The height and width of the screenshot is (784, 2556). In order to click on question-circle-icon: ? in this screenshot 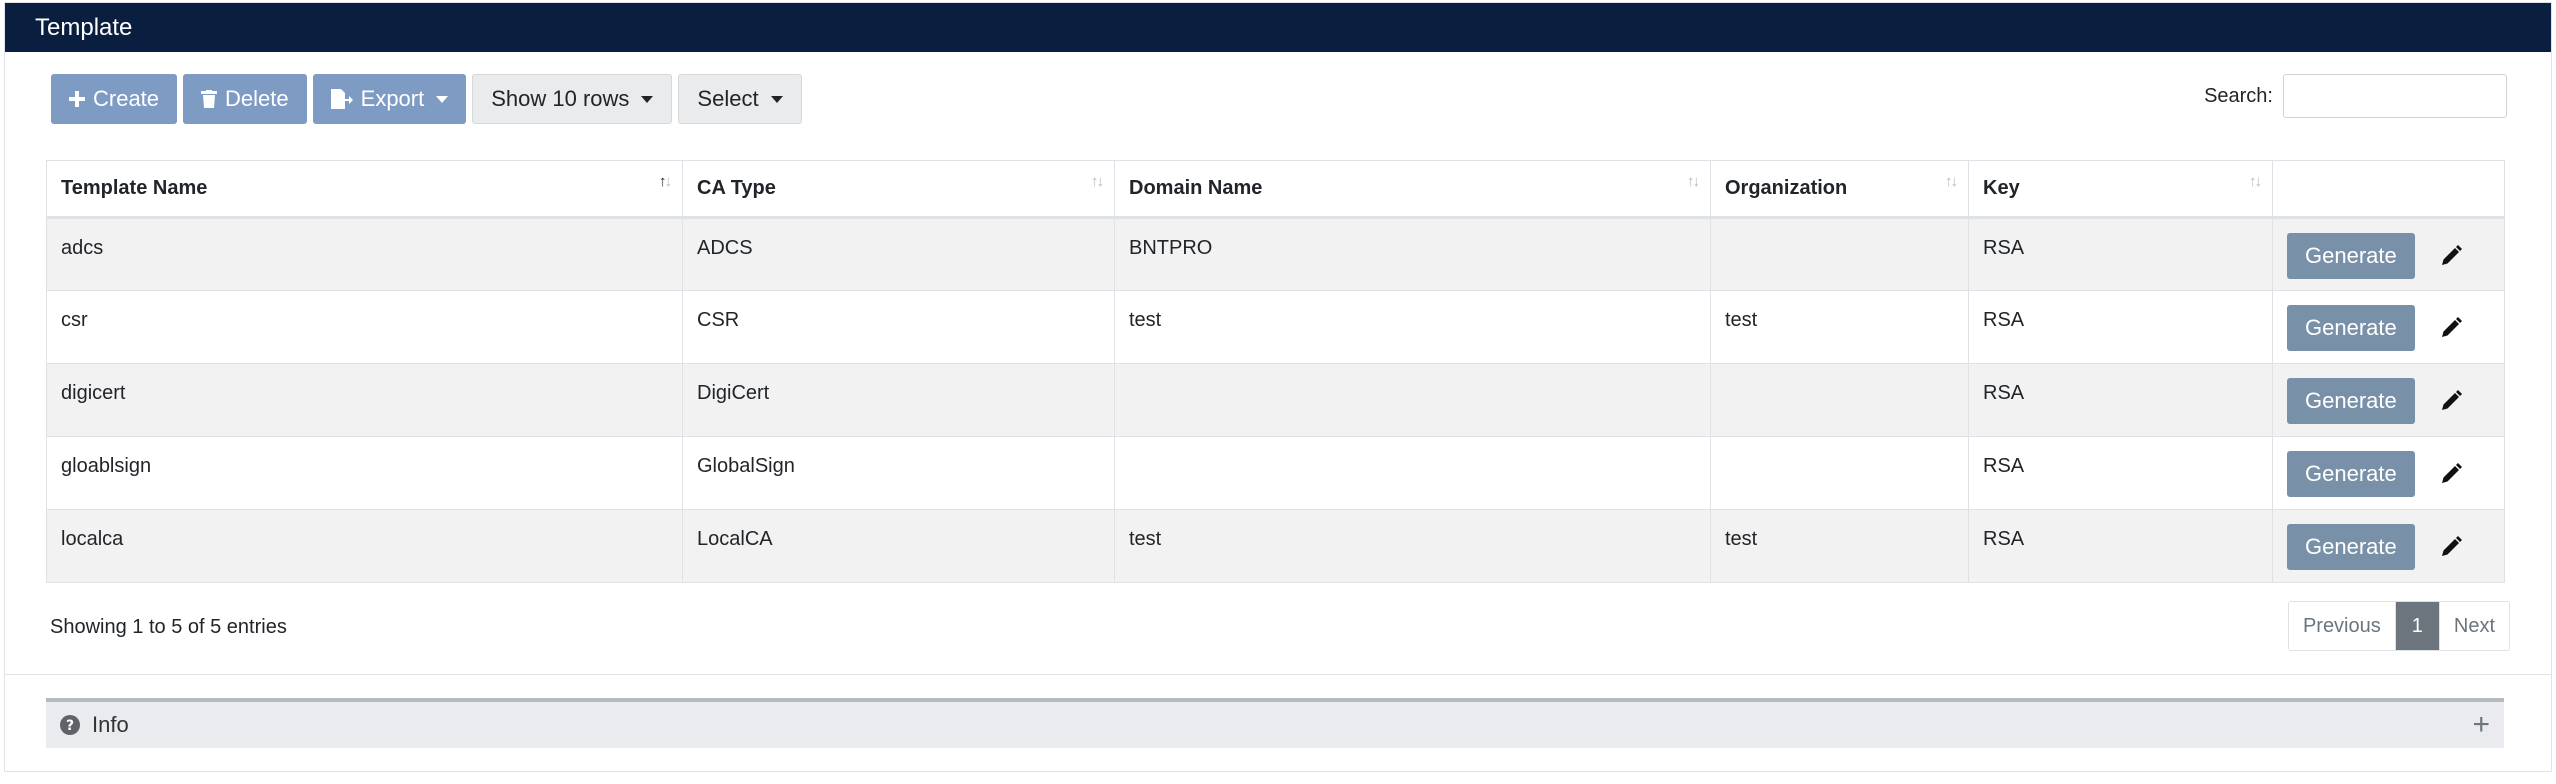, I will do `click(70, 725)`.